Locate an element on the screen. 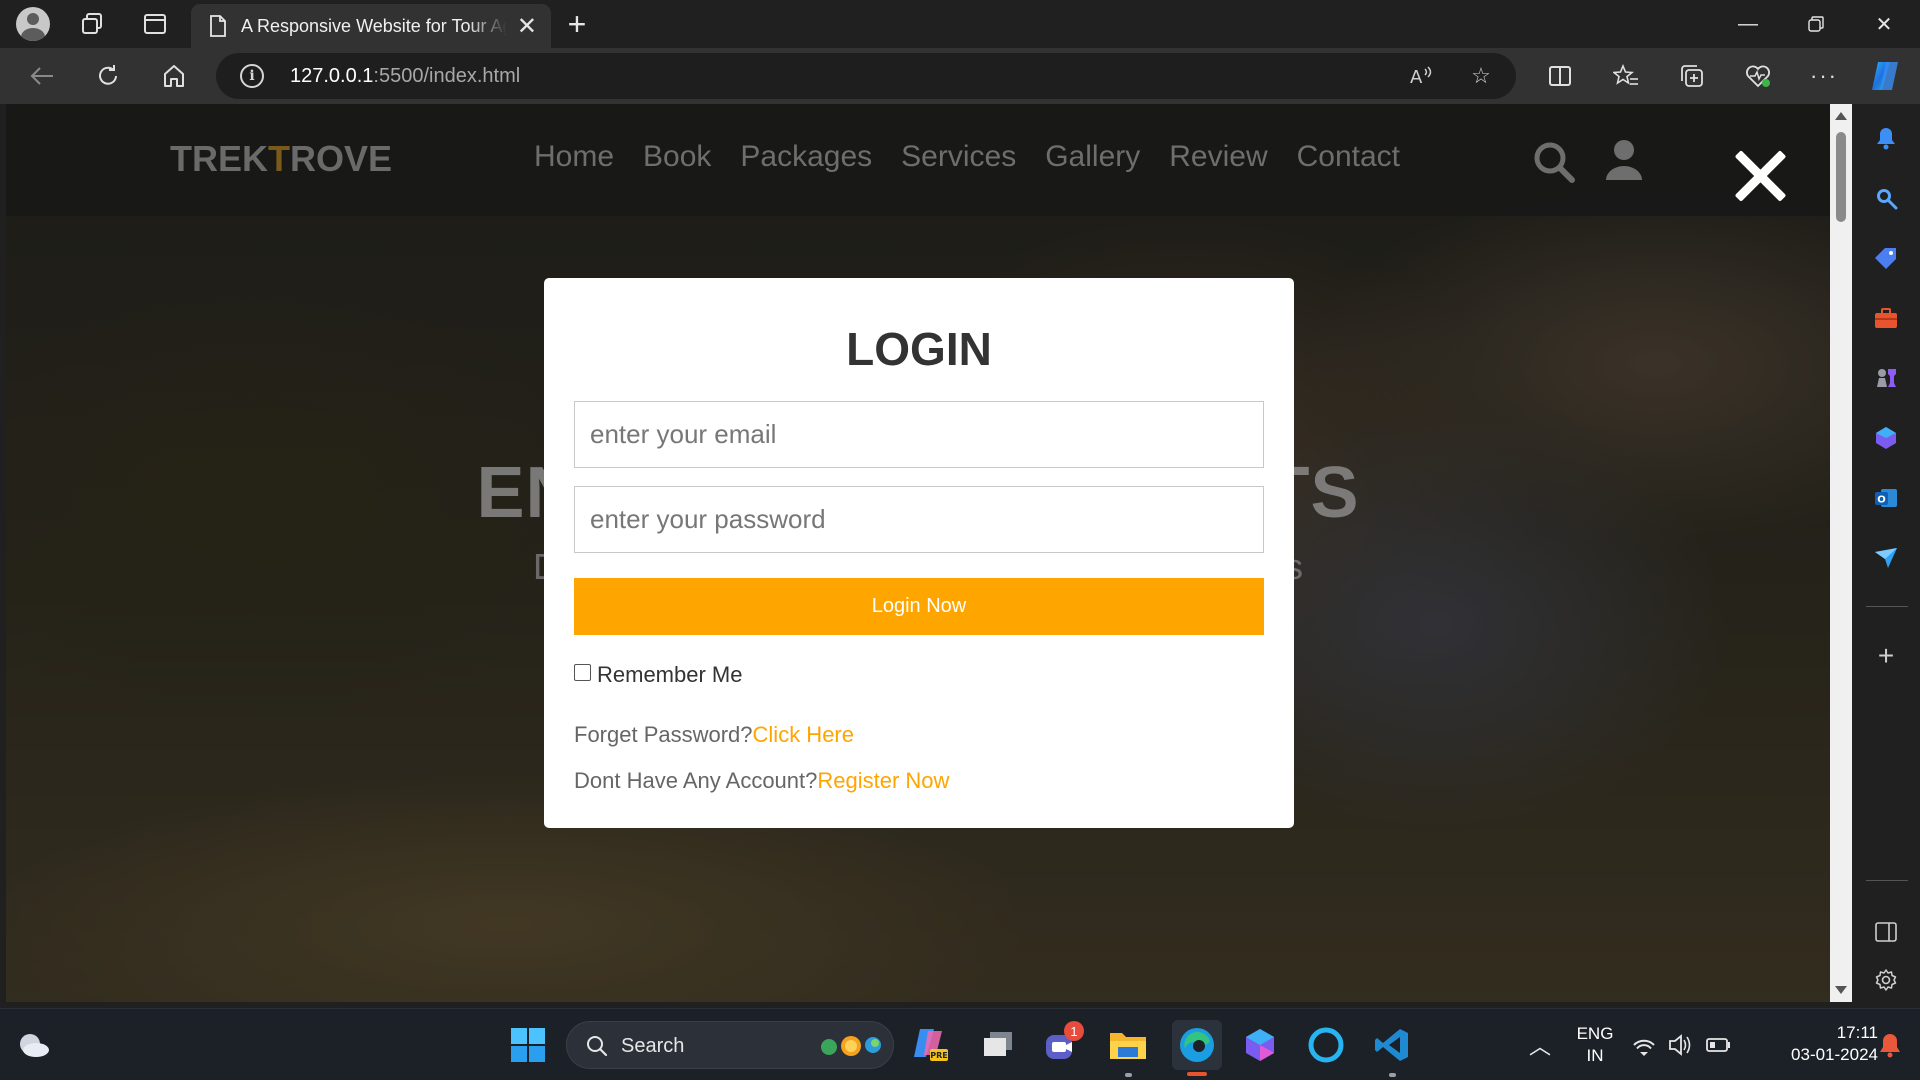 The height and width of the screenshot is (1080, 1920). reload-icon is located at coordinates (108, 75).